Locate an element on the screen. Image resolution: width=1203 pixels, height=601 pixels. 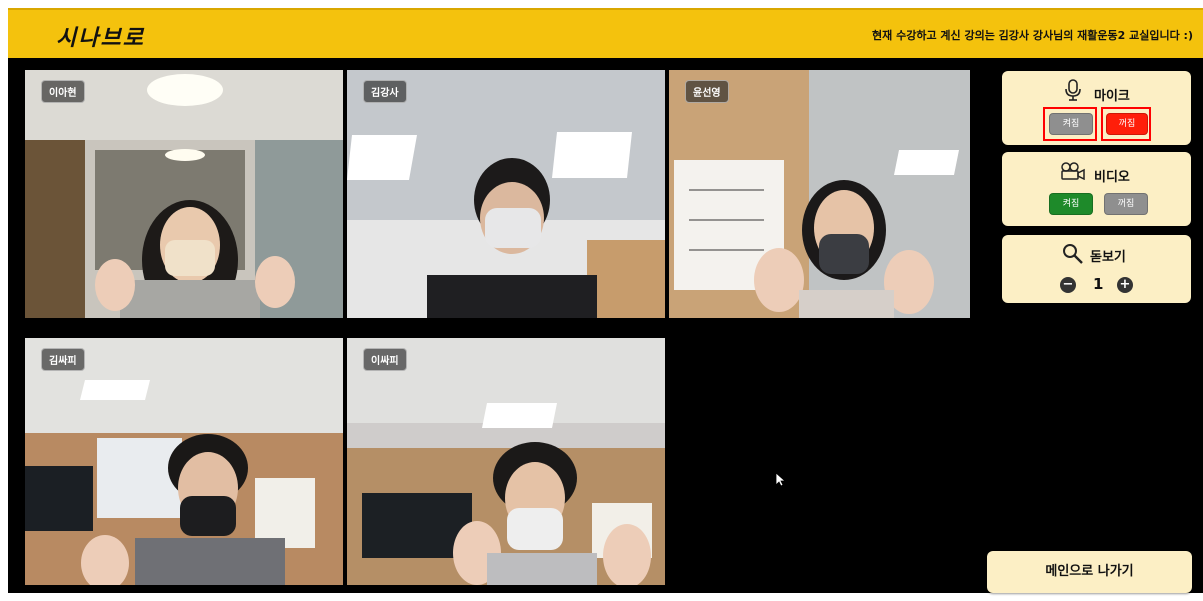
video-control-panel: 비디오 켜짐 꺼짐 is located at coordinates (1096, 189).